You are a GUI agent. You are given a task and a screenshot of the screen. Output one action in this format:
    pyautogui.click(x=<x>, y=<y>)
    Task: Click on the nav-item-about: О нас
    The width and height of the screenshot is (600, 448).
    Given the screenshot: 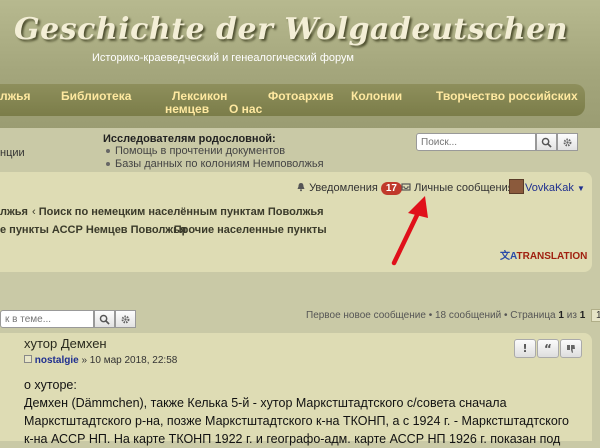 What is the action you would take?
    pyautogui.click(x=245, y=109)
    